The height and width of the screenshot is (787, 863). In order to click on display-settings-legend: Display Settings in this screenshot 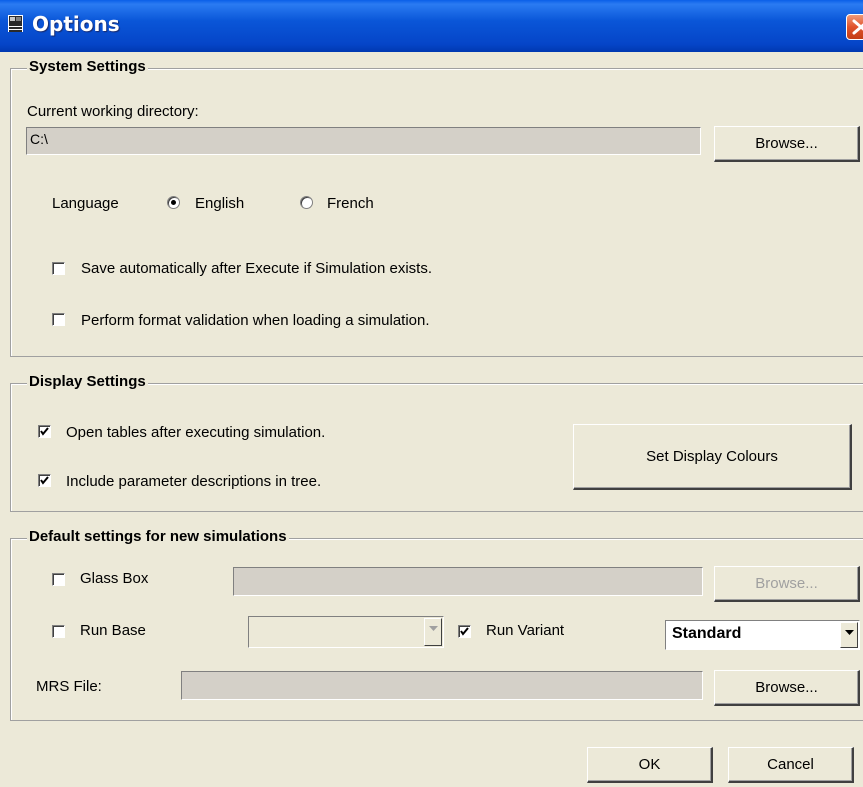, I will do `click(87, 381)`.